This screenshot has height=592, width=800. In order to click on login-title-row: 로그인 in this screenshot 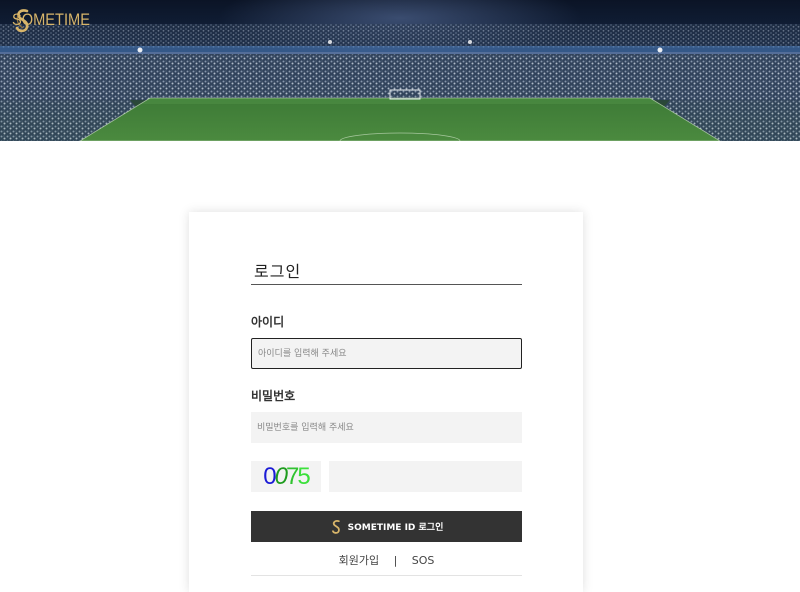, I will do `click(386, 271)`.